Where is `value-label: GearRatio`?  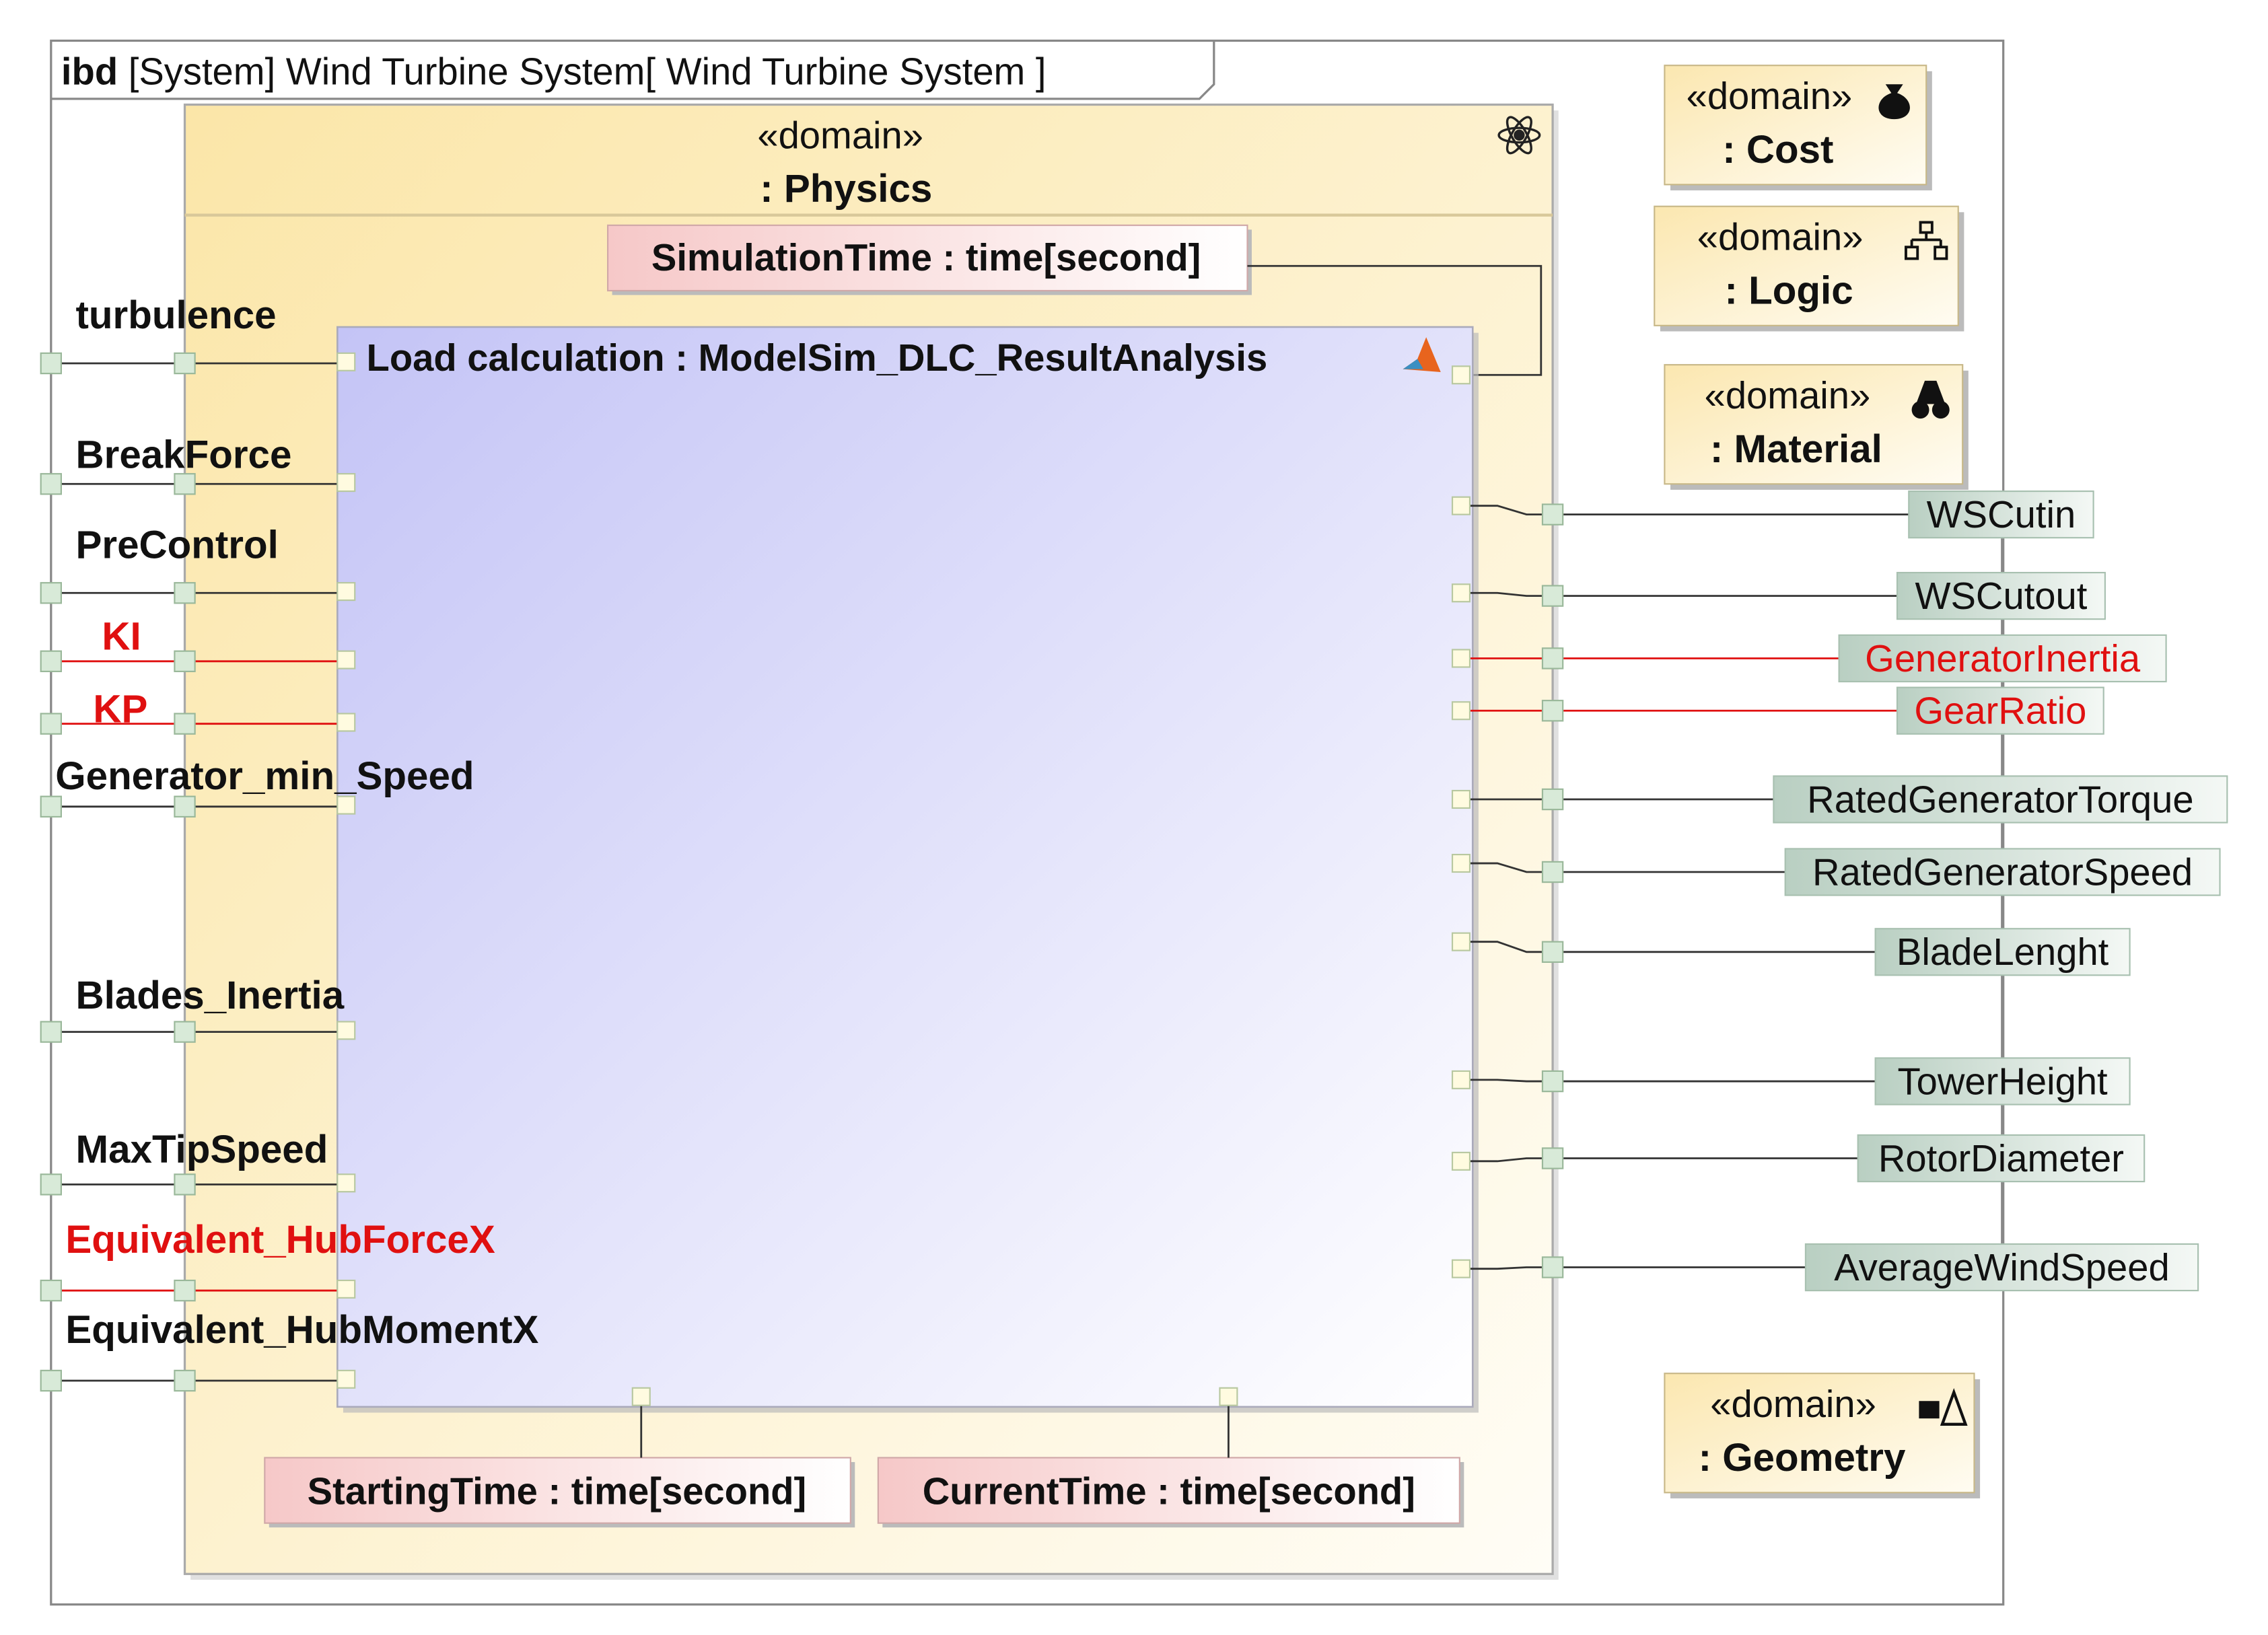
value-label: GearRatio is located at coordinates (2000, 711).